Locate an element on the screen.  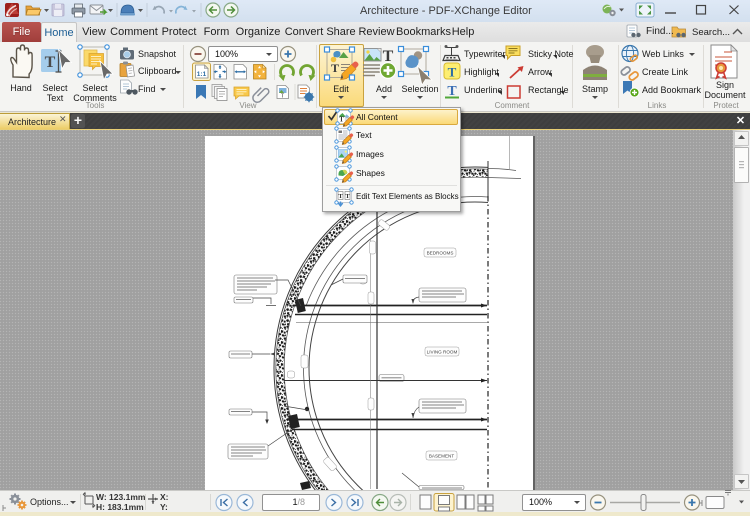
svg-text: BASEMENT is located at coordinates (441, 456).